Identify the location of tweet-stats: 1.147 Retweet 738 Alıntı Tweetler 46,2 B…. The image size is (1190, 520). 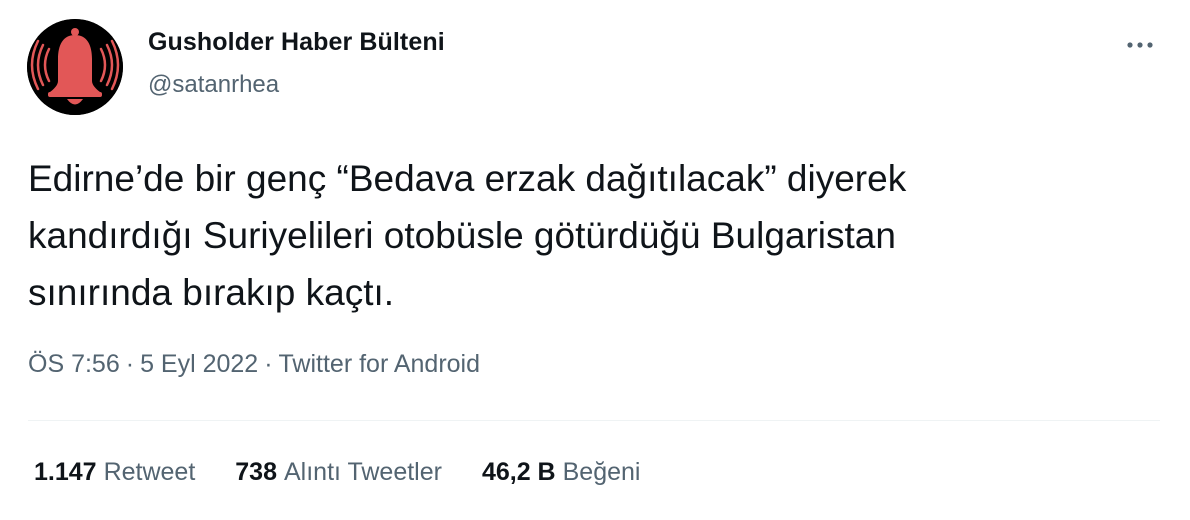
(357, 472).